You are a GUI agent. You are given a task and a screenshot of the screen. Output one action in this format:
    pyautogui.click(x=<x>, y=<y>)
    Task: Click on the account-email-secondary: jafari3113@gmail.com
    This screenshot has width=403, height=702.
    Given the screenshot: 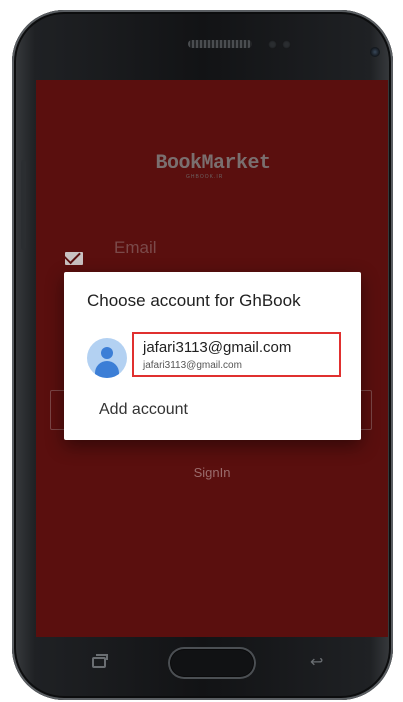 What is the action you would take?
    pyautogui.click(x=192, y=365)
    